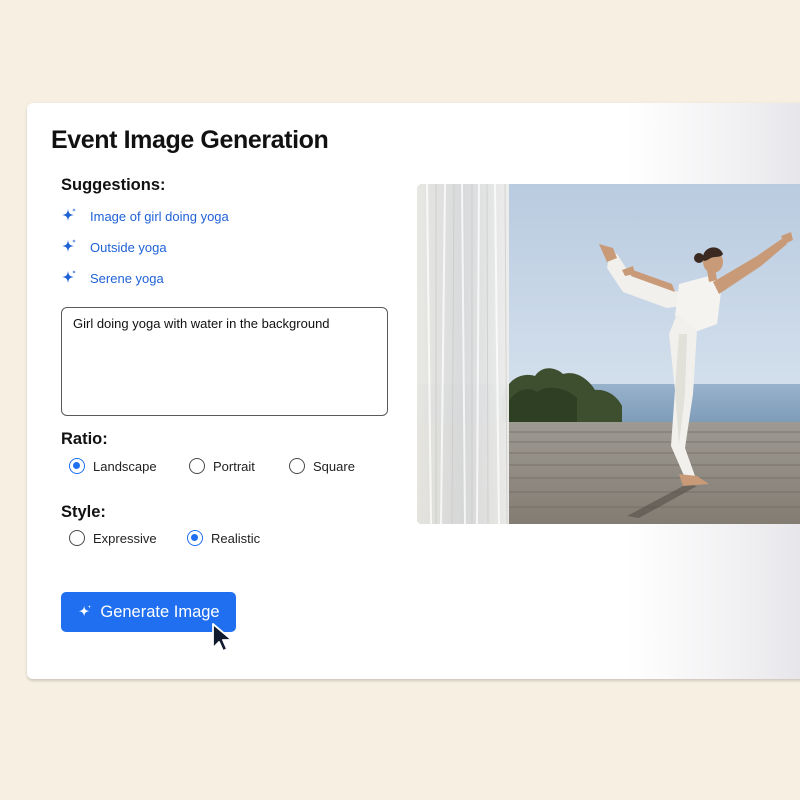 Image resolution: width=800 pixels, height=800 pixels. Describe the element at coordinates (234, 466) in the screenshot. I see `ratio-option-label: Portrait` at that location.